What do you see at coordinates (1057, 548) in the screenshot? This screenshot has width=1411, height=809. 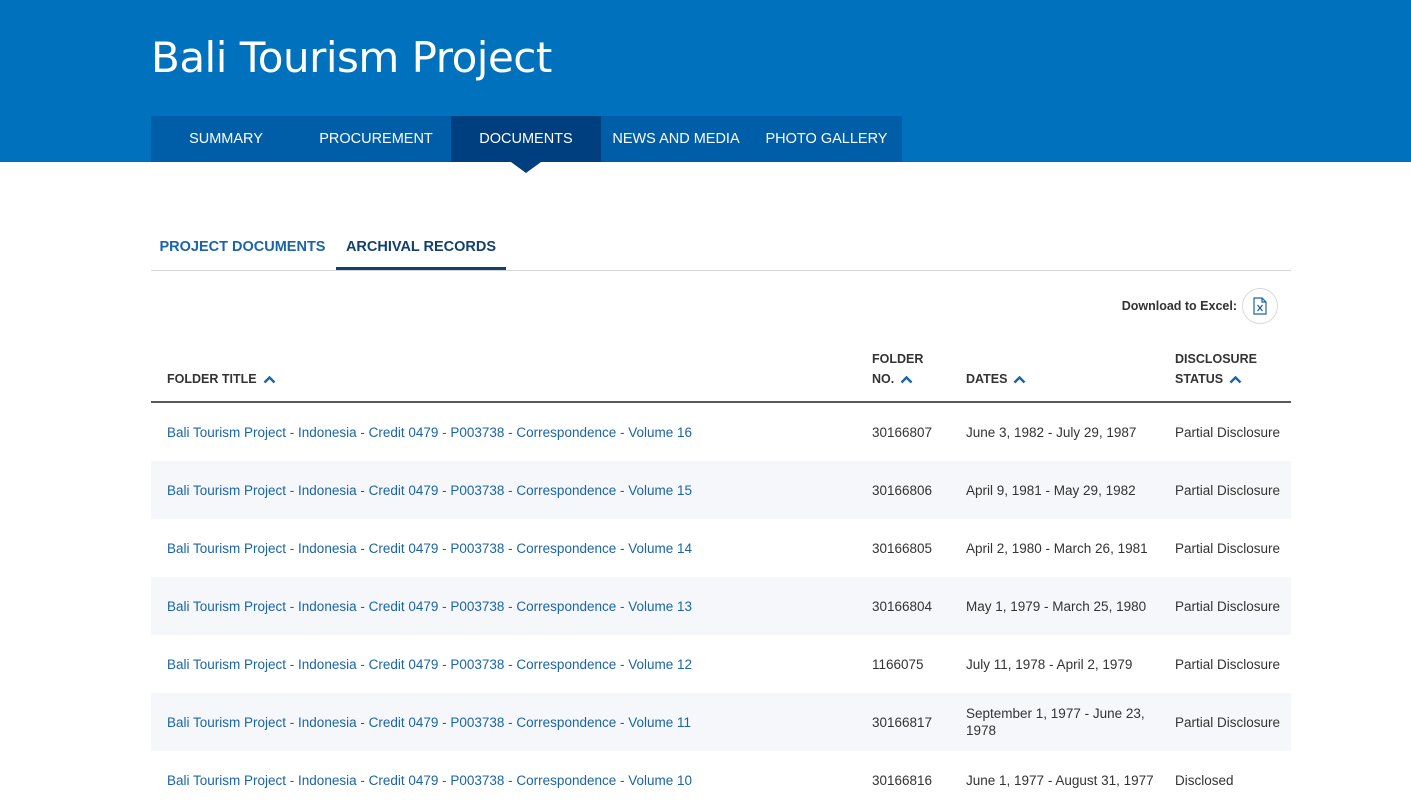 I see `dates-cell: April 2, 1980 - March 26, 1981` at bounding box center [1057, 548].